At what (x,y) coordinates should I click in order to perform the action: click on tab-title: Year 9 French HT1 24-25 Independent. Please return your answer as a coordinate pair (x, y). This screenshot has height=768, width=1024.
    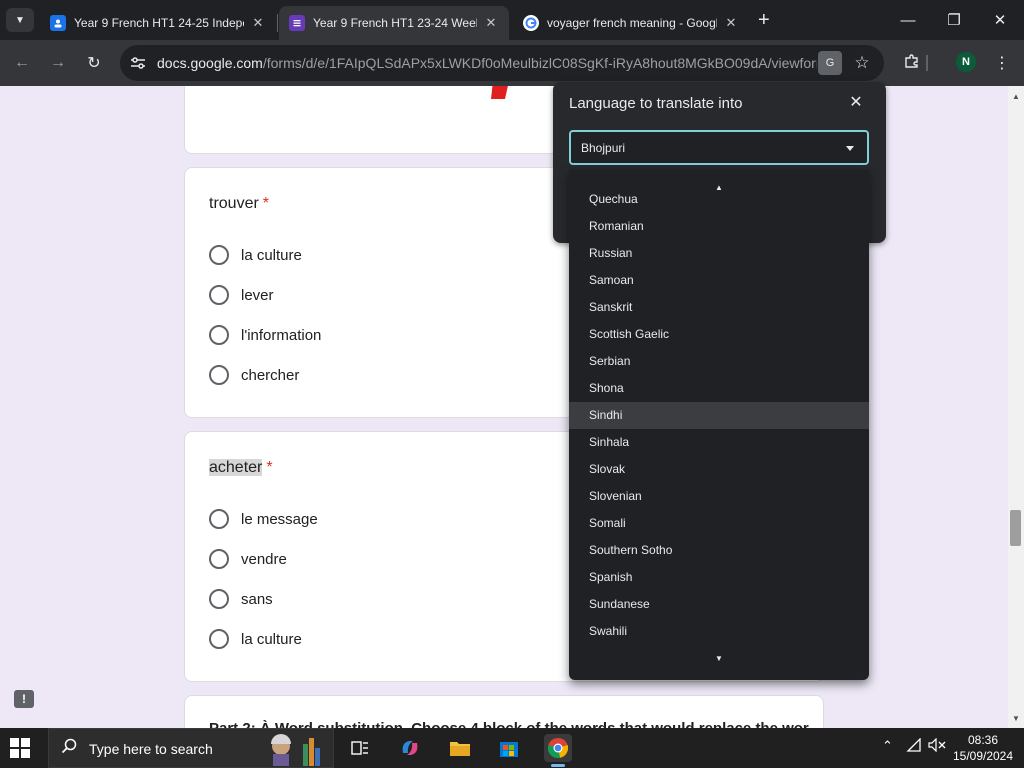
    Looking at the image, I should click on (159, 23).